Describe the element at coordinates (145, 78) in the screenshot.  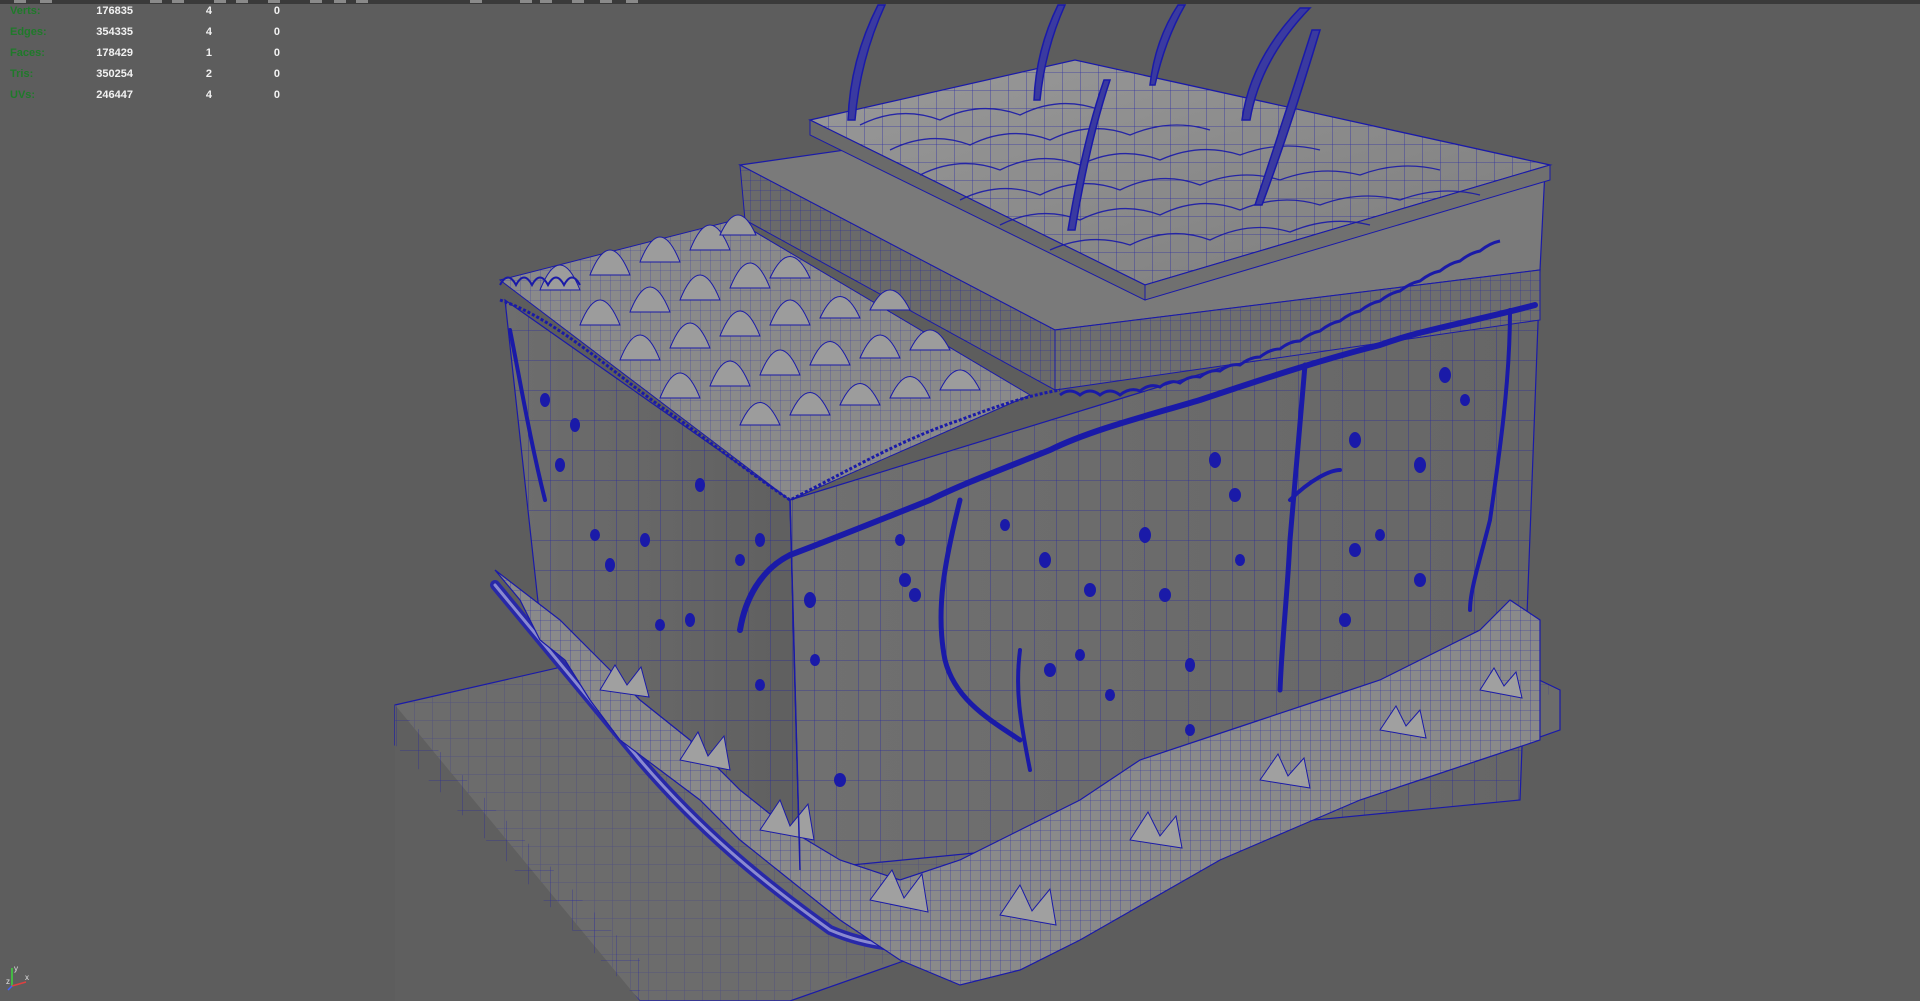
I see `hud-row-tris: Tris: 350254 2 0` at that location.